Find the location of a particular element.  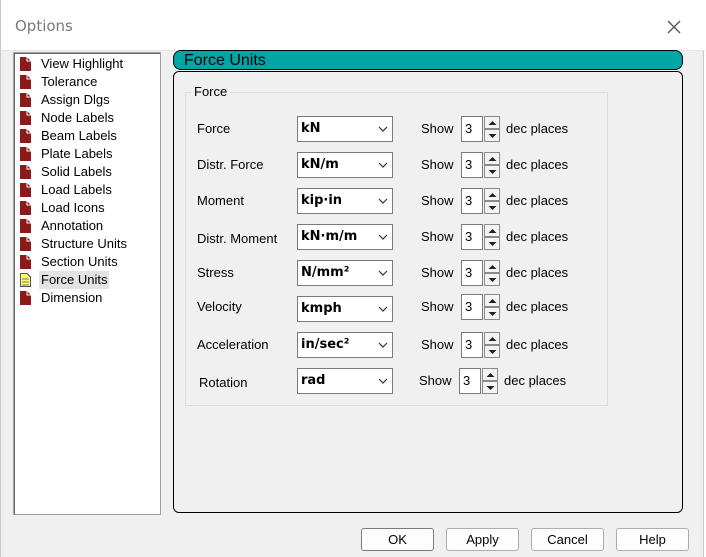

apply-button: Apply is located at coordinates (482, 539).